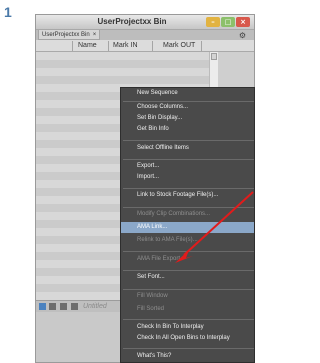 This screenshot has width=320, height=363. Describe the element at coordinates (125, 46) in the screenshot. I see `column-mark-in: Mark IN` at that location.